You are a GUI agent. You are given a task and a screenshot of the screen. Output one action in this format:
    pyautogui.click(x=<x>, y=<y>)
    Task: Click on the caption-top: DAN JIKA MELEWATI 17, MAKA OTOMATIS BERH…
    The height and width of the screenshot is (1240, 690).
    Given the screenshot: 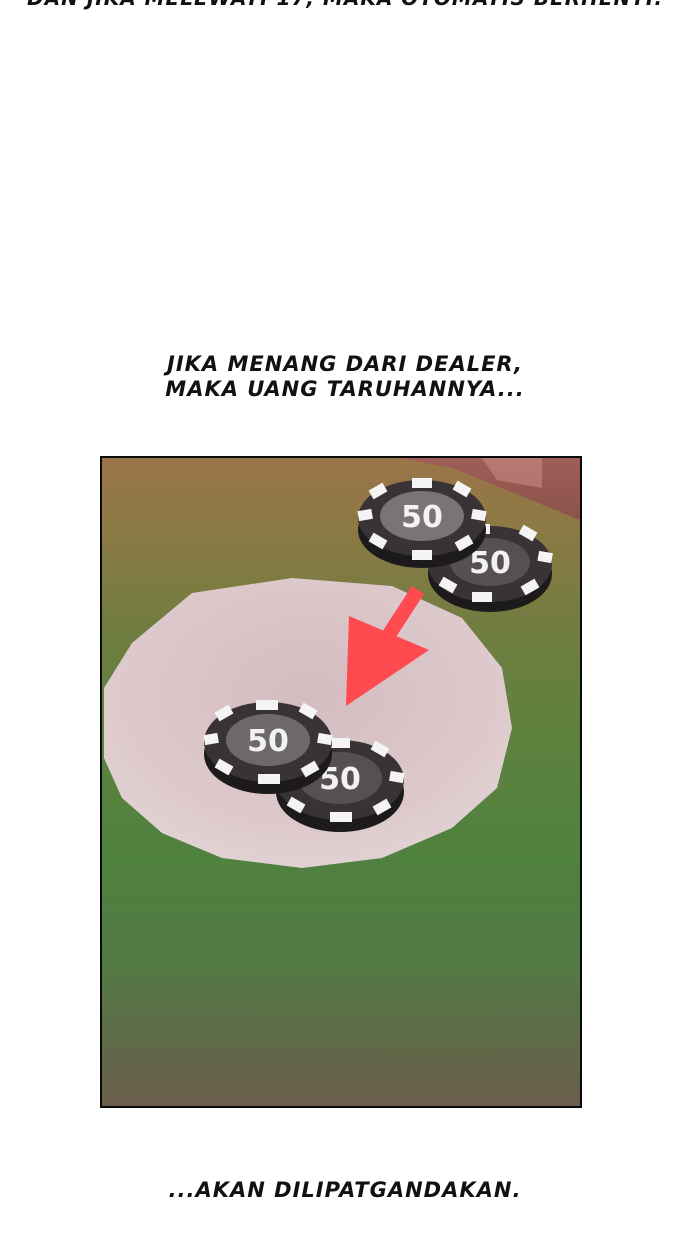 What is the action you would take?
    pyautogui.click(x=345, y=5)
    